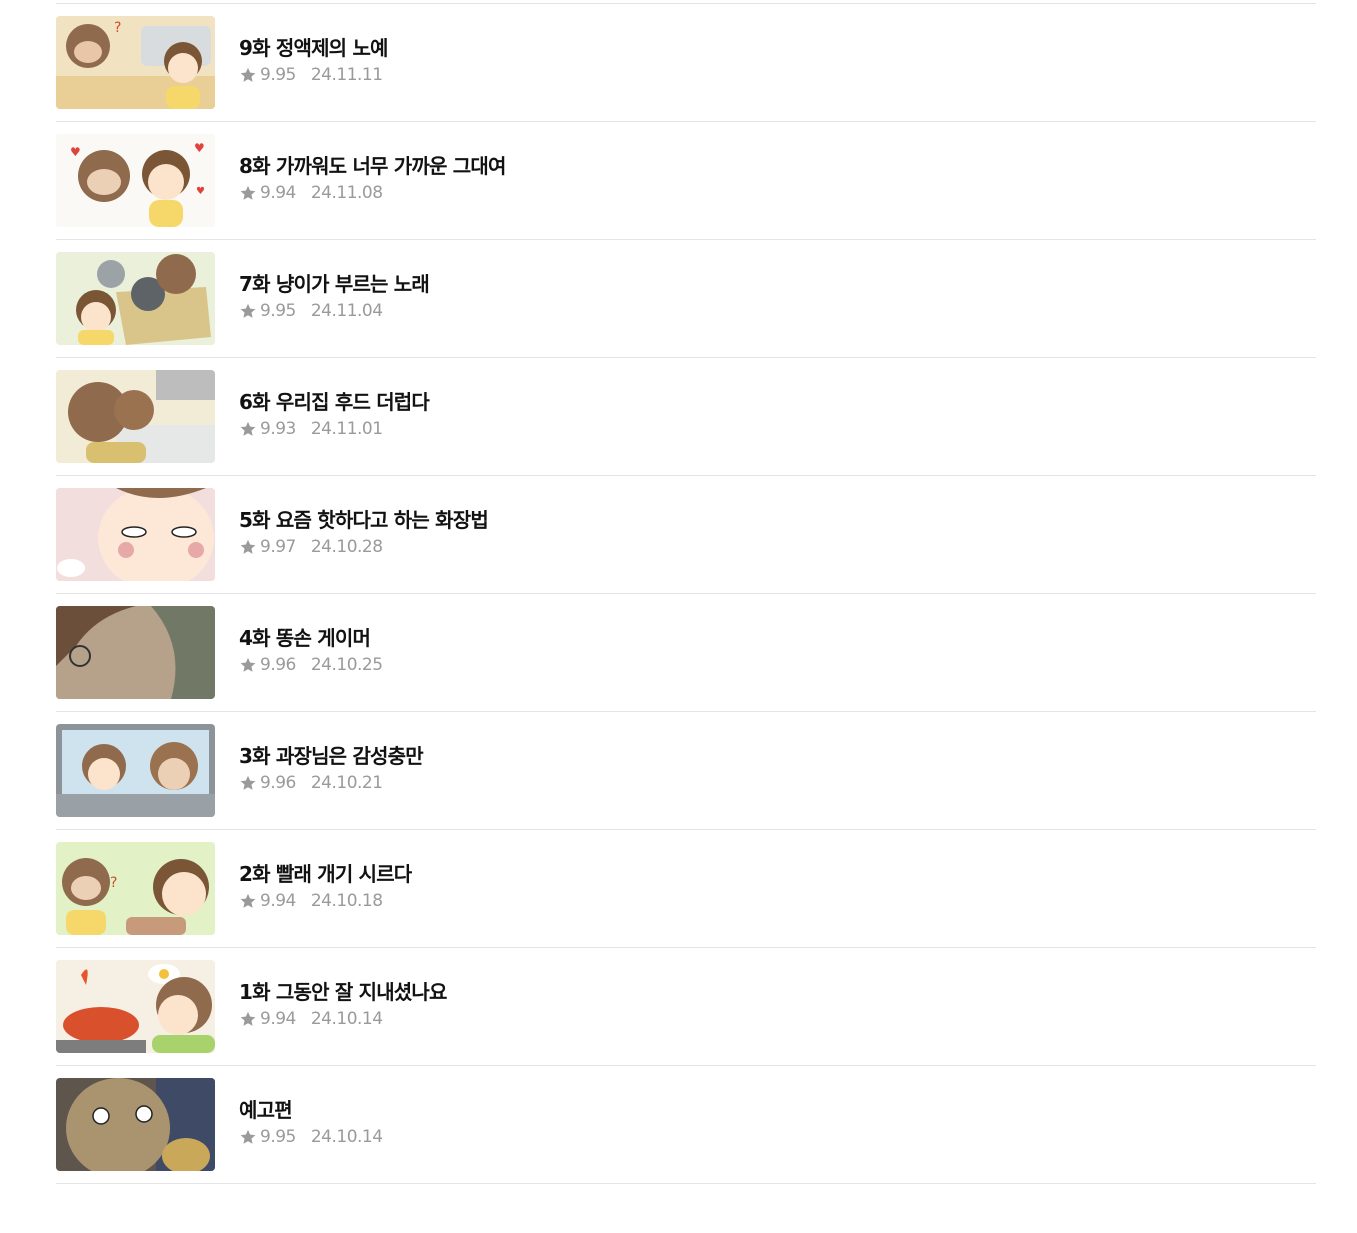  I want to click on episode-title: 2화 빨래 개기 시르다, so click(325, 874).